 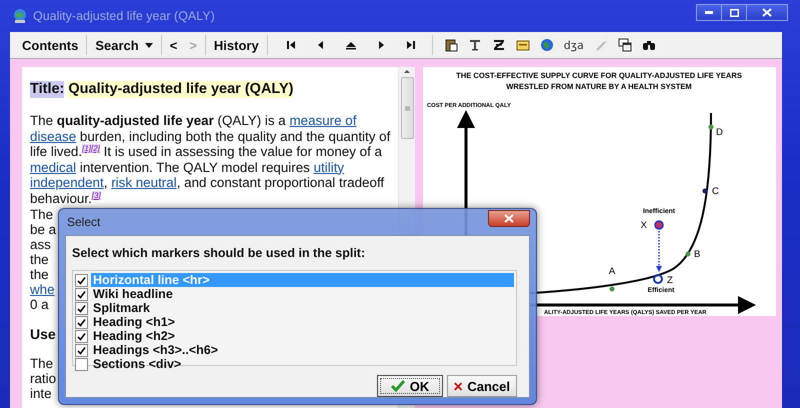 I want to click on title-label: Title:, so click(x=47, y=89).